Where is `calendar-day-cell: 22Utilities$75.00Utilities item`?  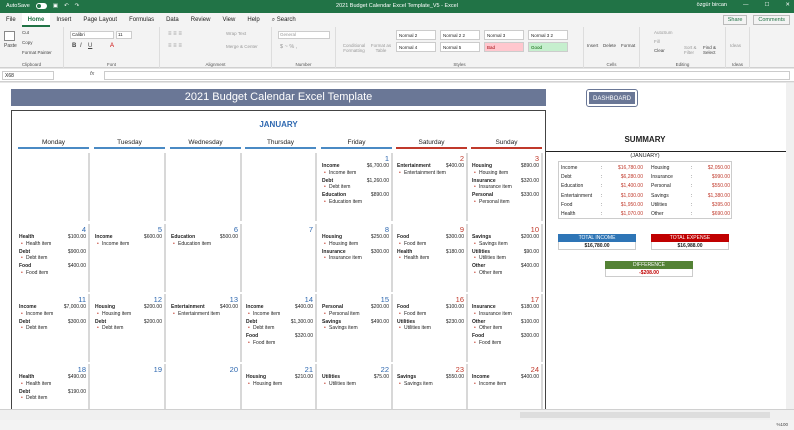 calendar-day-cell: 22Utilities$75.00Utilities item is located at coordinates (357, 386).